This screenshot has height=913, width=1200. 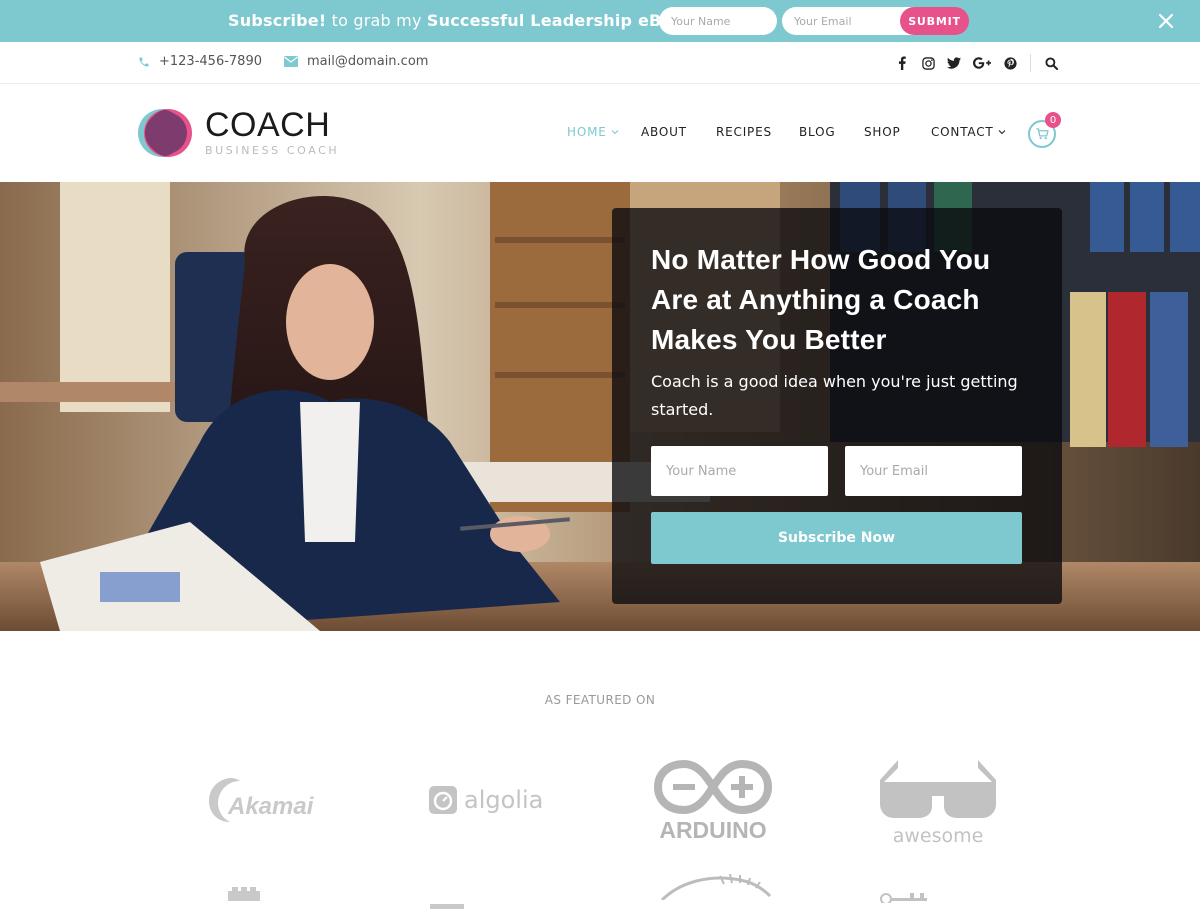 What do you see at coordinates (1053, 120) in the screenshot?
I see `cart-count-badge: 0` at bounding box center [1053, 120].